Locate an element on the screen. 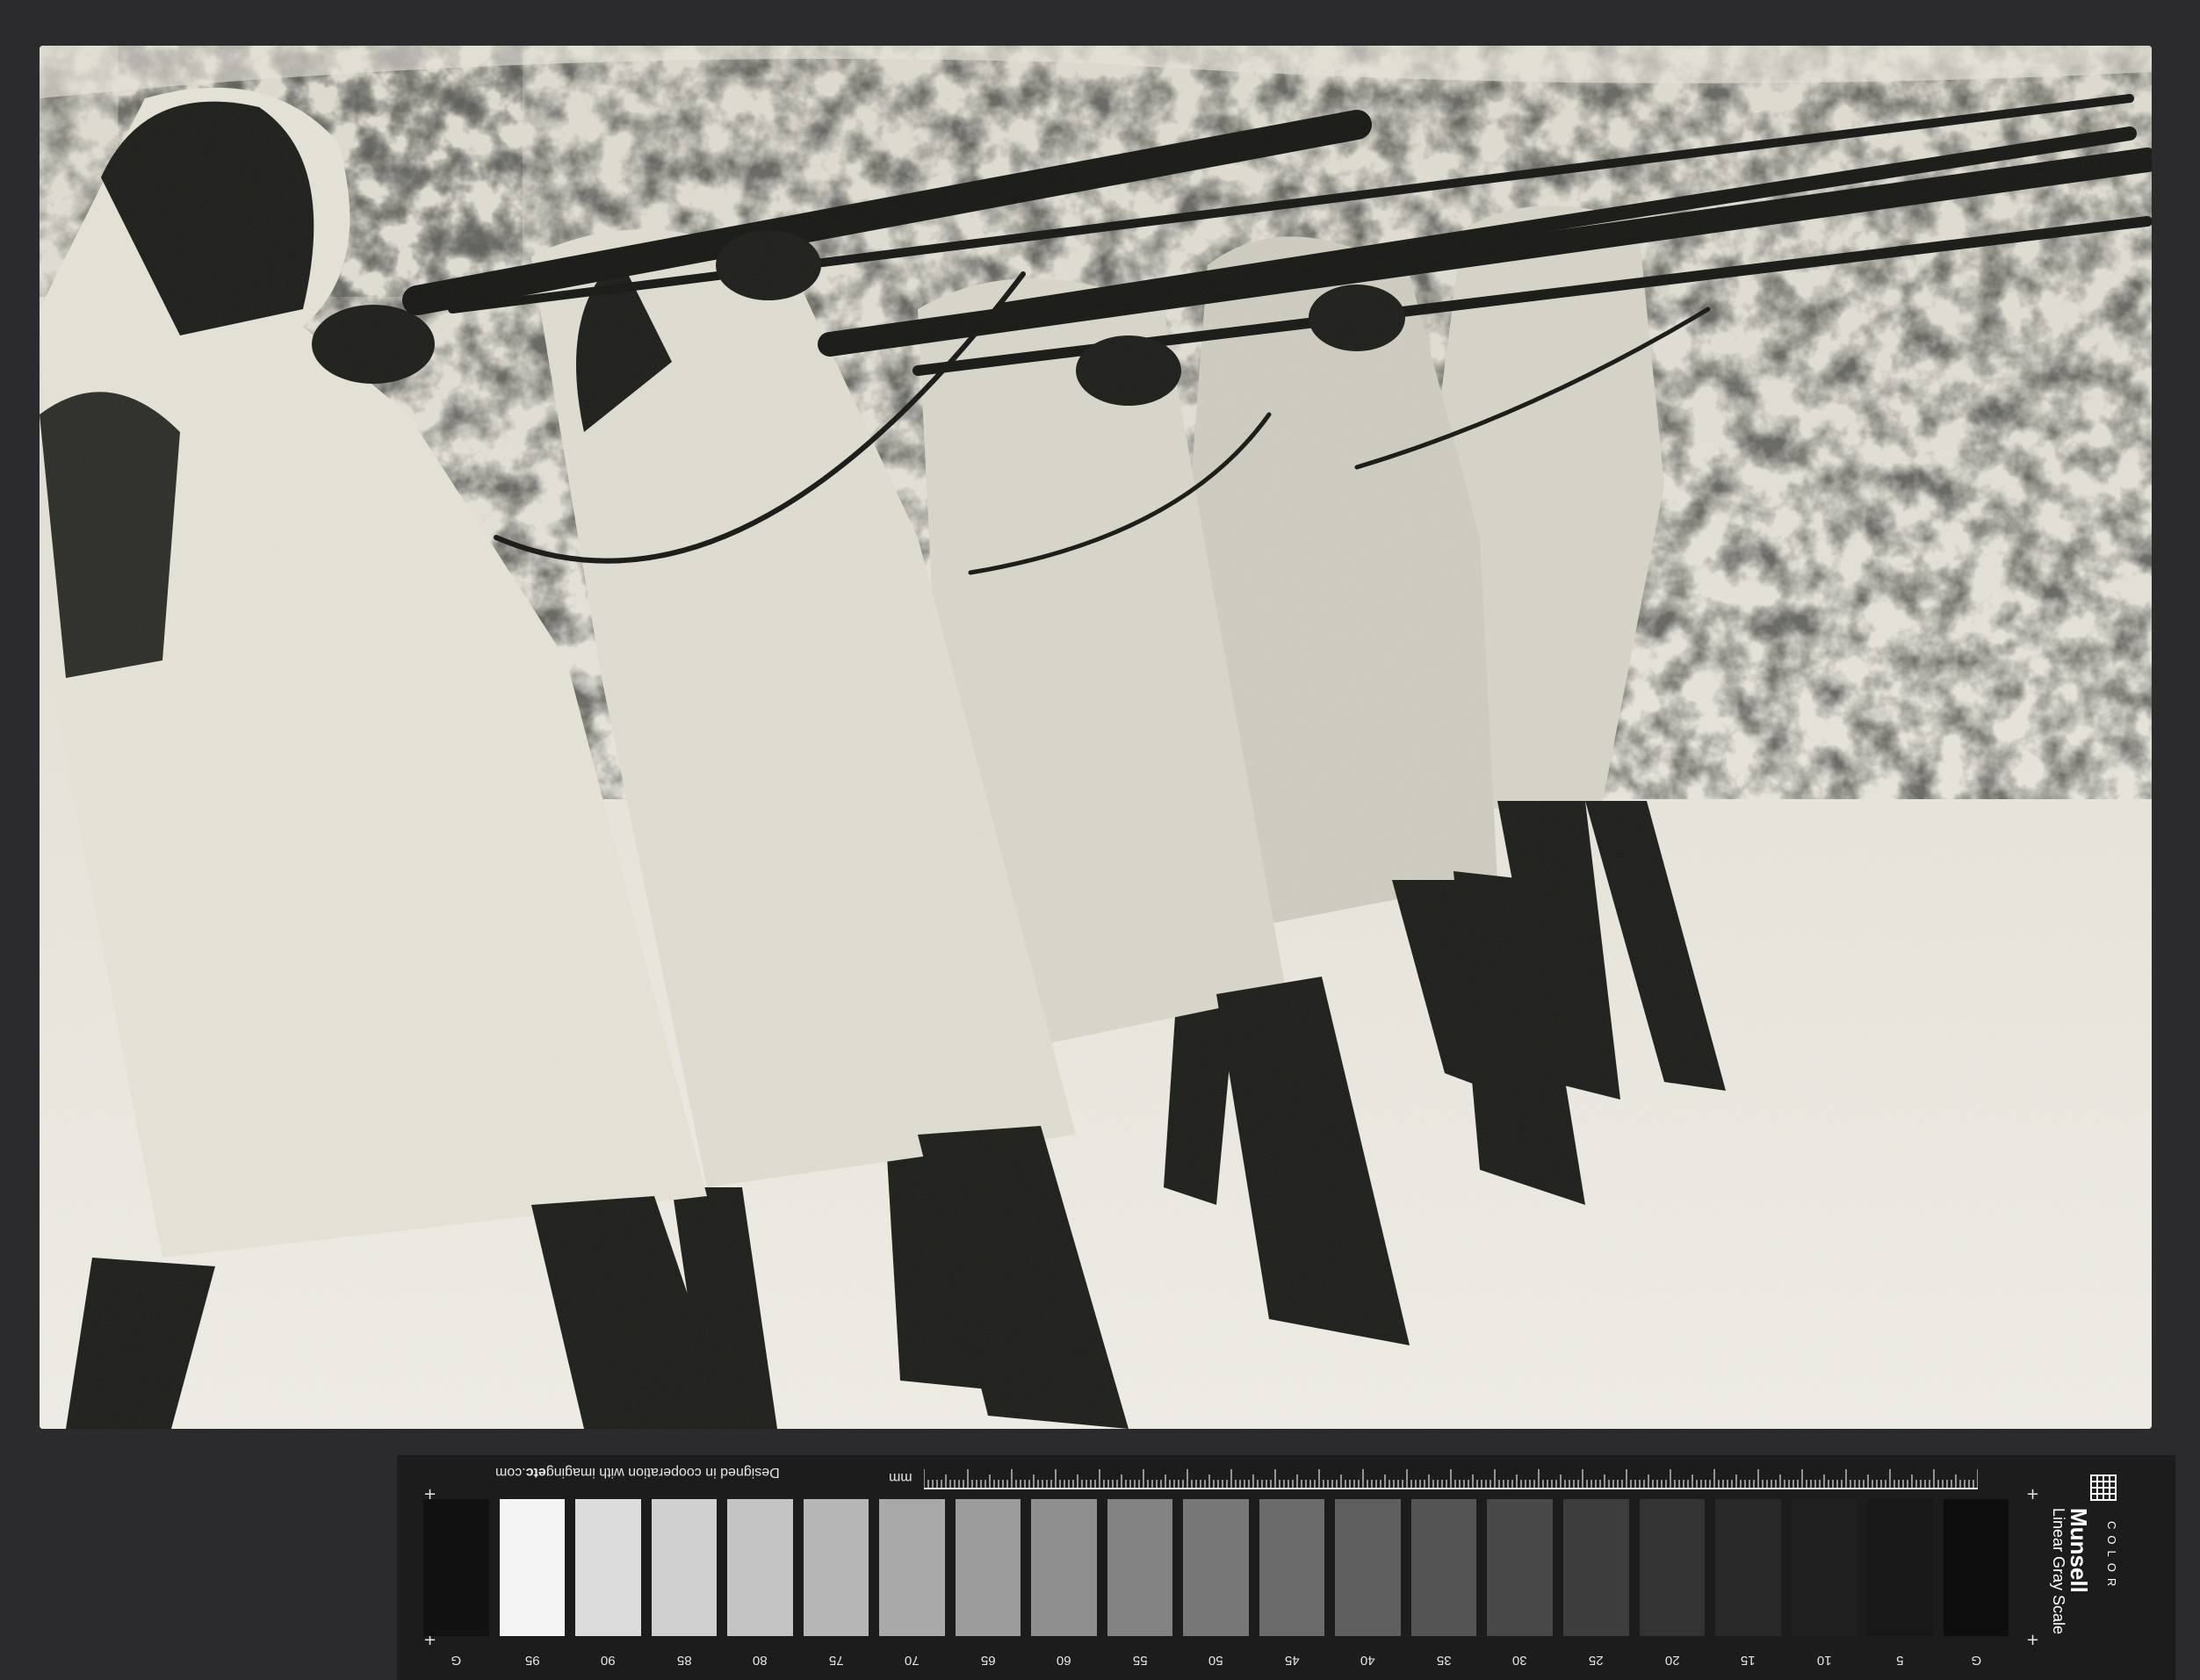 The width and height of the screenshot is (2200, 1680). registration-cross-bottom-right: + is located at coordinates (2033, 1640).